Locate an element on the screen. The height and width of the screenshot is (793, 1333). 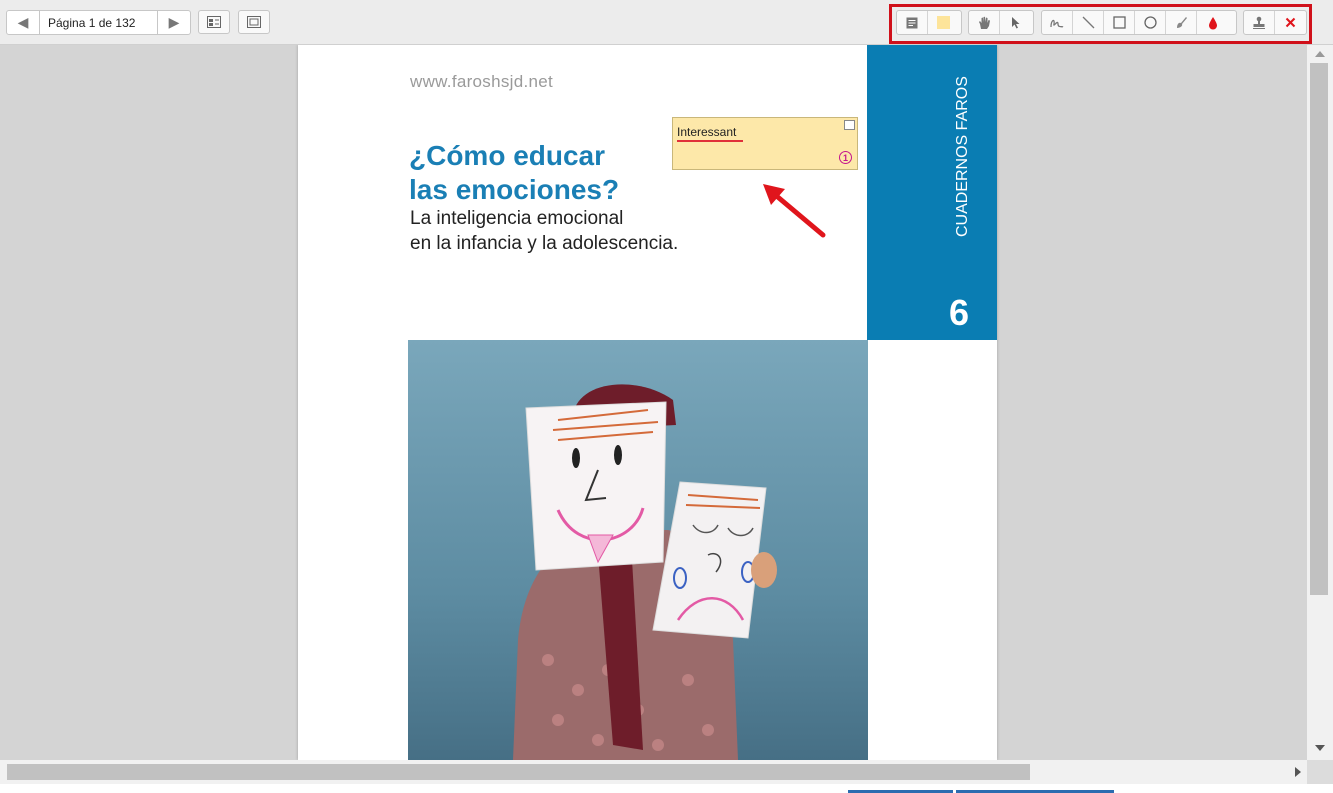
circle-tool-button is located at coordinates (1150, 22).